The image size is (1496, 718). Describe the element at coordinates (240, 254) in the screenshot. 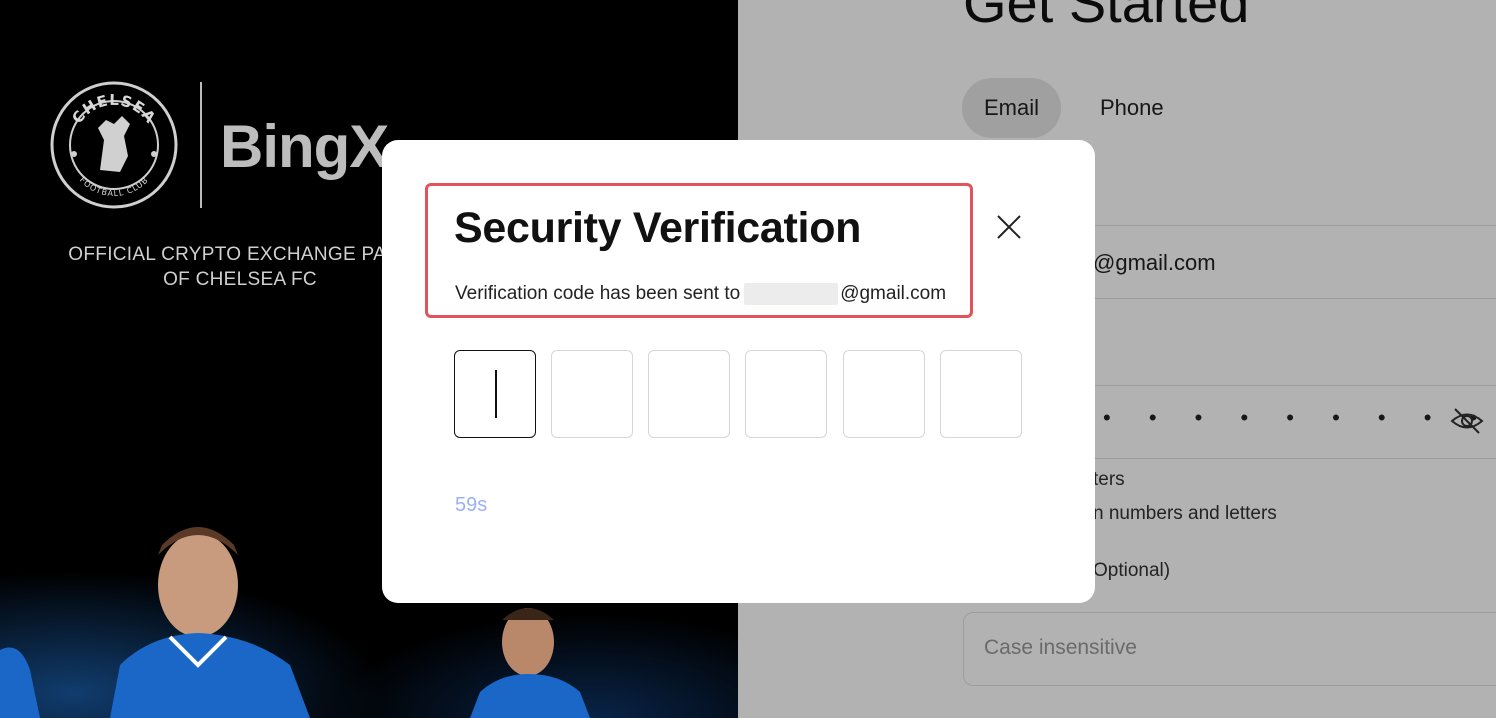

I see `partner-line-1: OFFICIAL CRYPTO EXCHANGE PART` at that location.